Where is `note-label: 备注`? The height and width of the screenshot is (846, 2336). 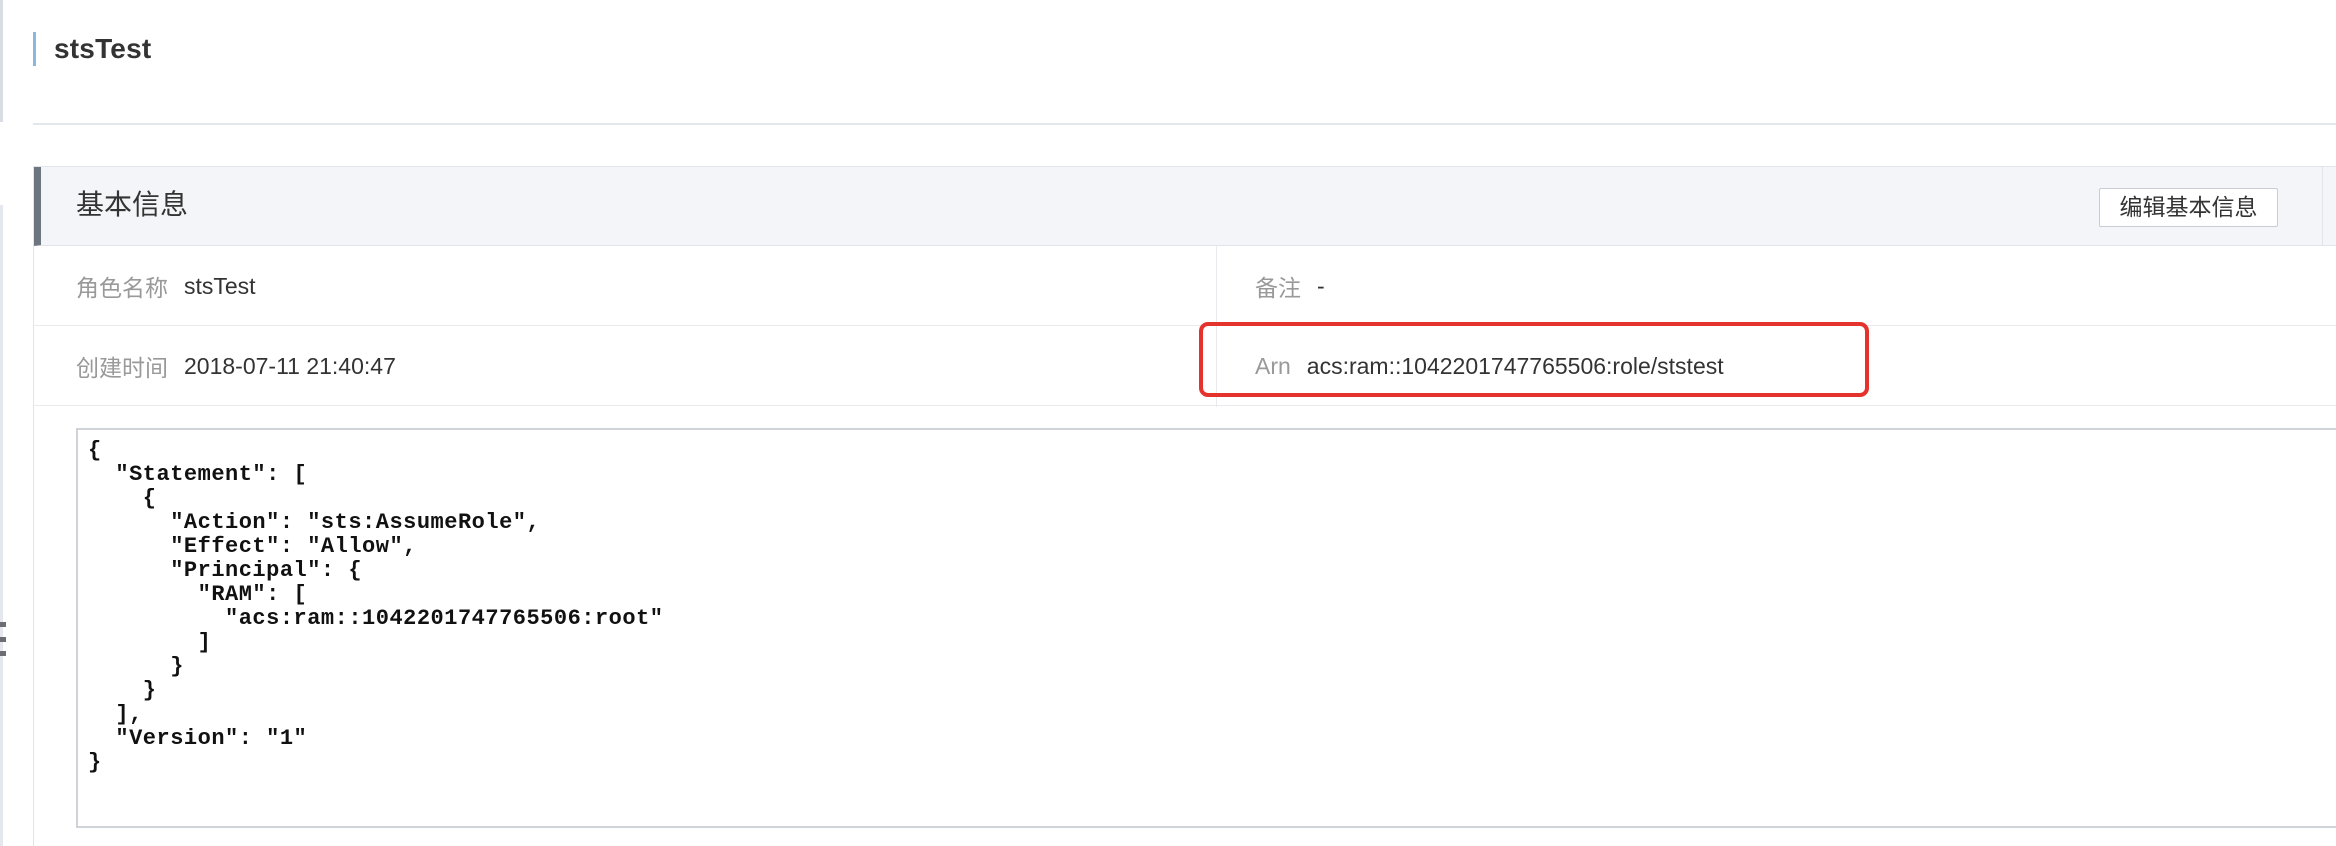 note-label: 备注 is located at coordinates (1278, 288).